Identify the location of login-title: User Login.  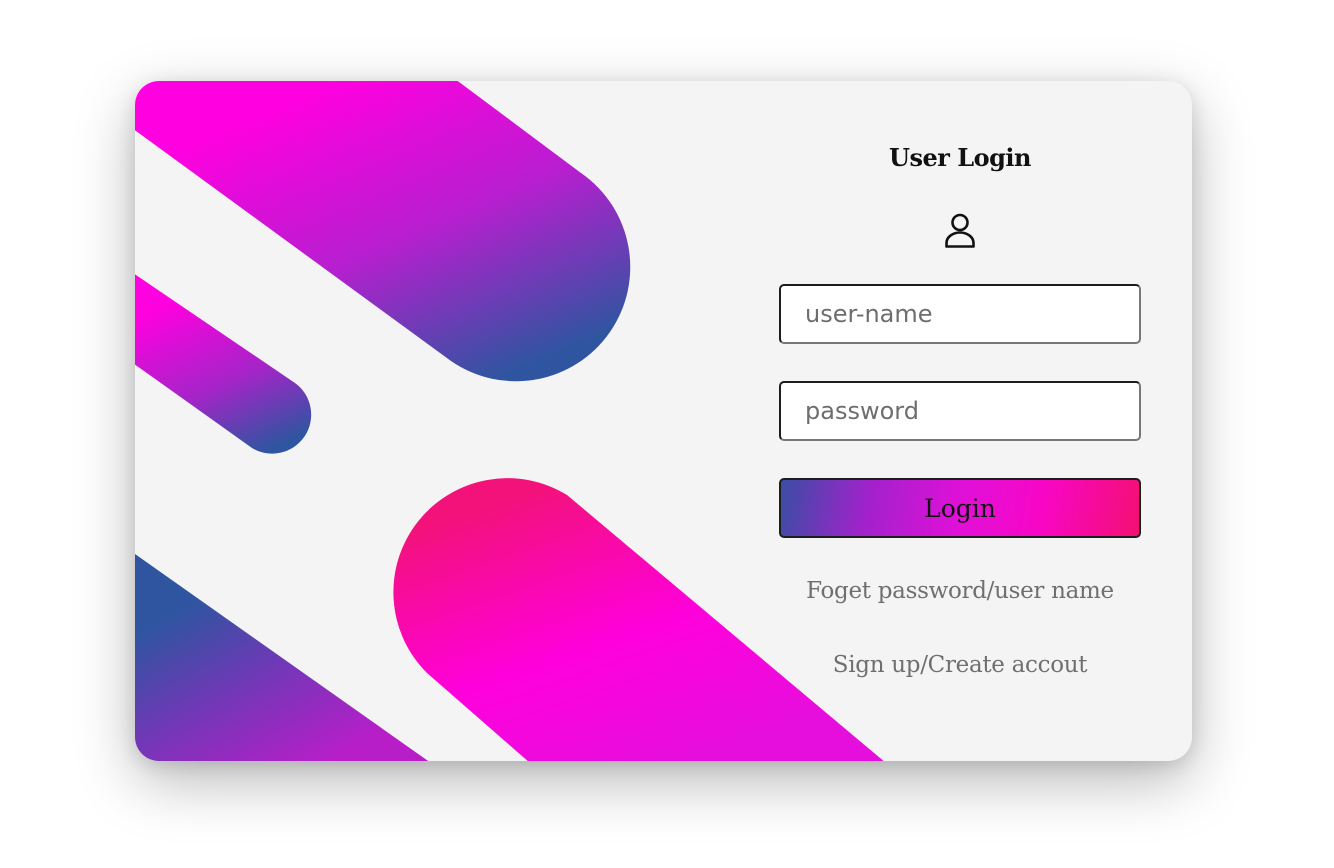
(960, 157).